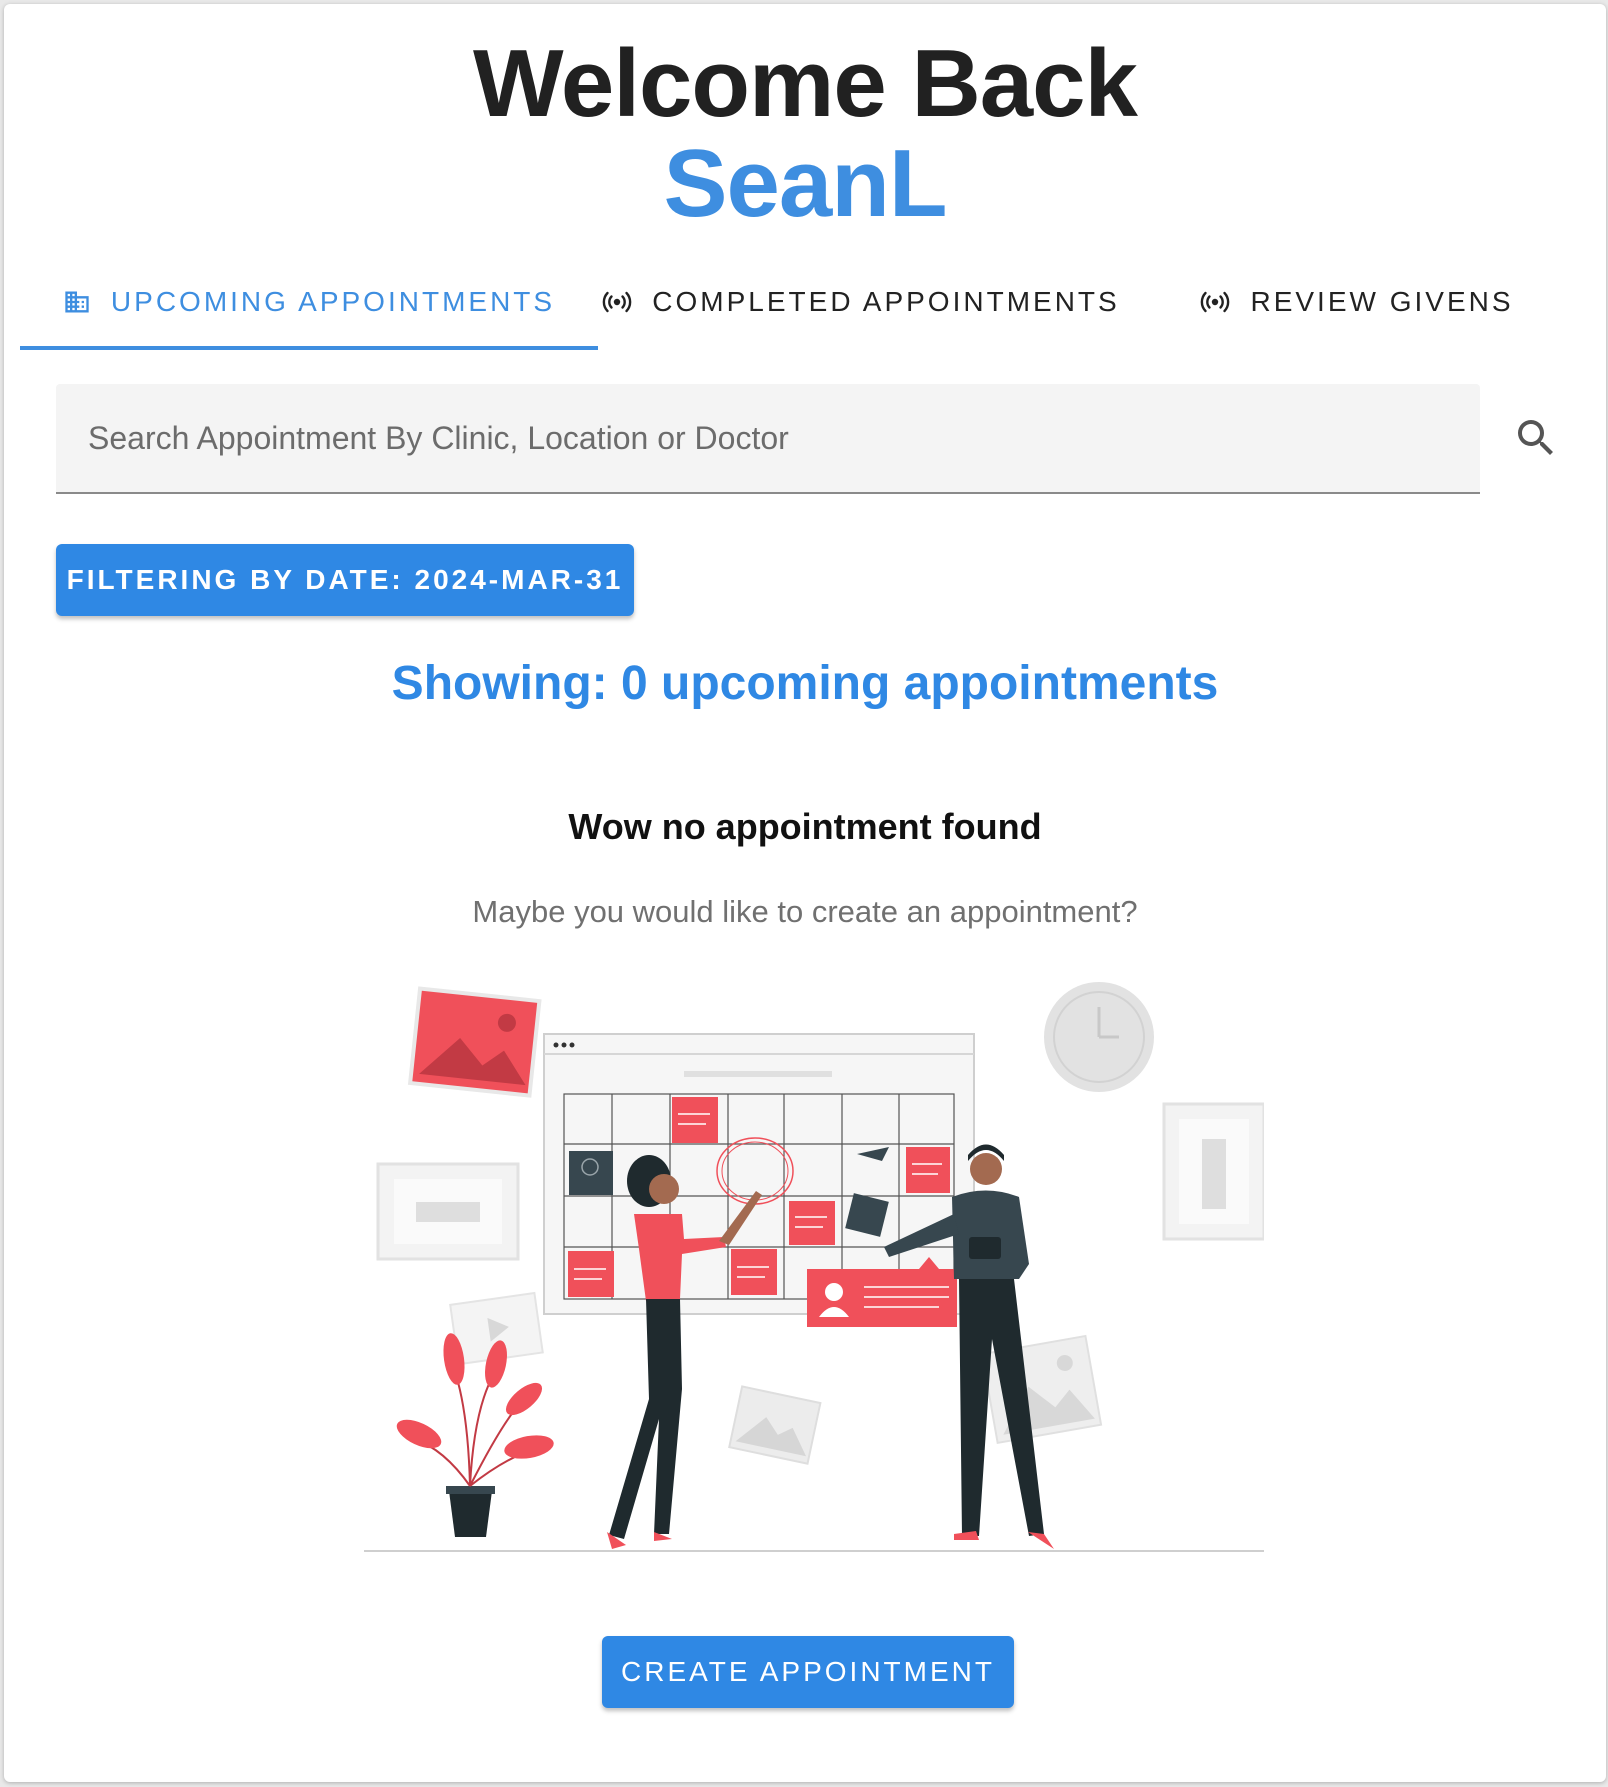  I want to click on active-tab-indicator, so click(309, 348).